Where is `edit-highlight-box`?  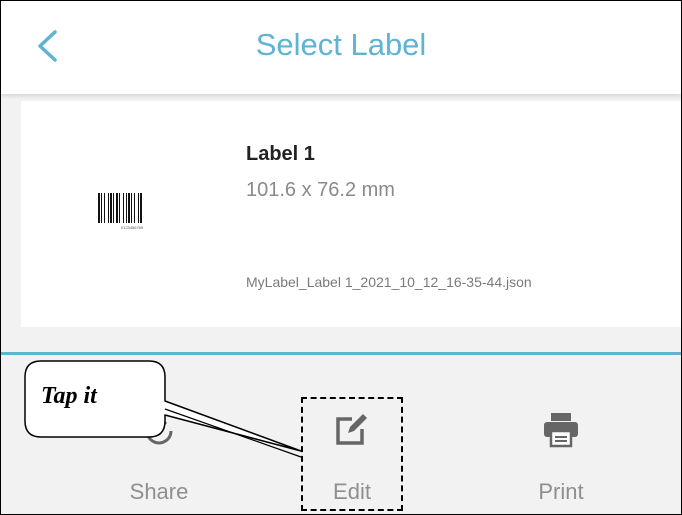 edit-highlight-box is located at coordinates (352, 454).